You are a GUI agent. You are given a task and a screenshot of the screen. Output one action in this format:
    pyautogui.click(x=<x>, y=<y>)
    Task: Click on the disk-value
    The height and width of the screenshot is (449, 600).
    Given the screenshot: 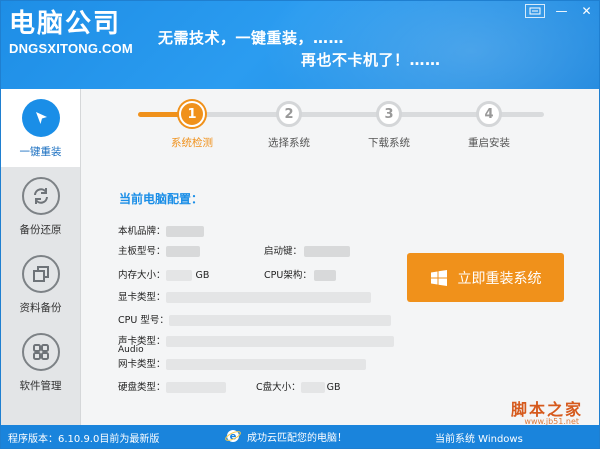 What is the action you would take?
    pyautogui.click(x=195, y=387)
    